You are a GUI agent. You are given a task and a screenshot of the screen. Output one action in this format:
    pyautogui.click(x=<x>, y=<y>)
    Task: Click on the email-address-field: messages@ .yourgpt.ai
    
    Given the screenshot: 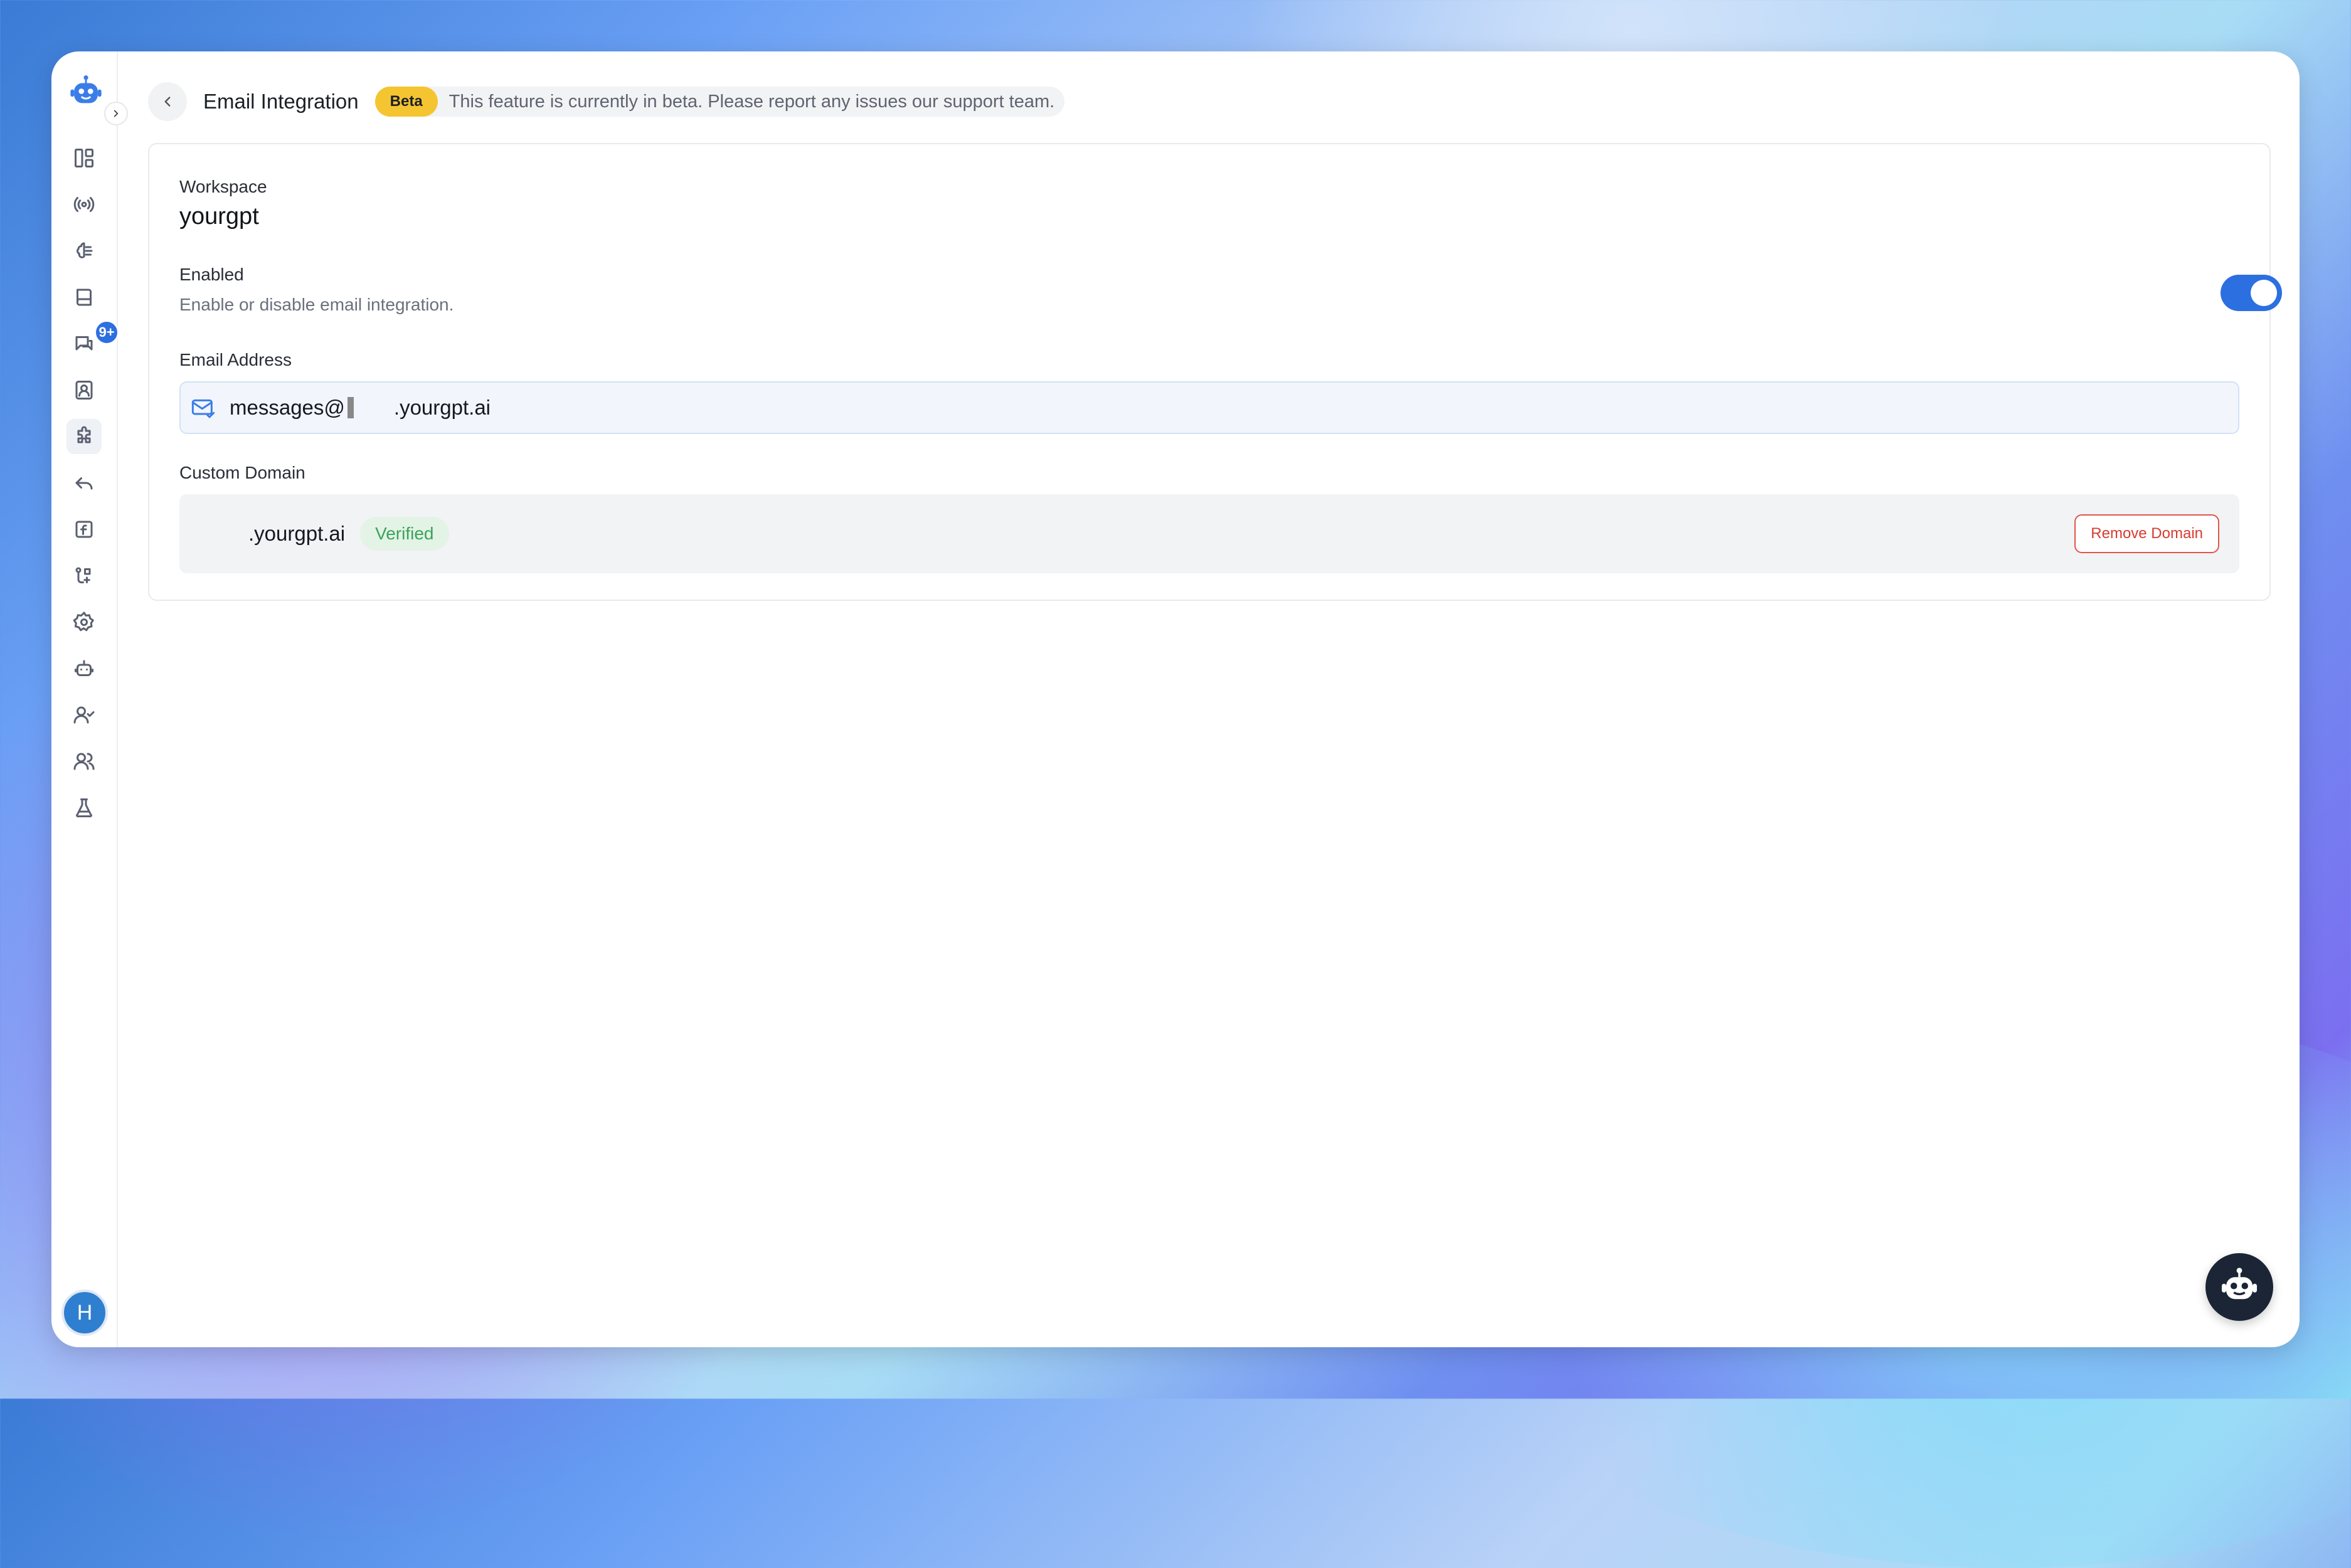 What is the action you would take?
    pyautogui.click(x=1209, y=407)
    